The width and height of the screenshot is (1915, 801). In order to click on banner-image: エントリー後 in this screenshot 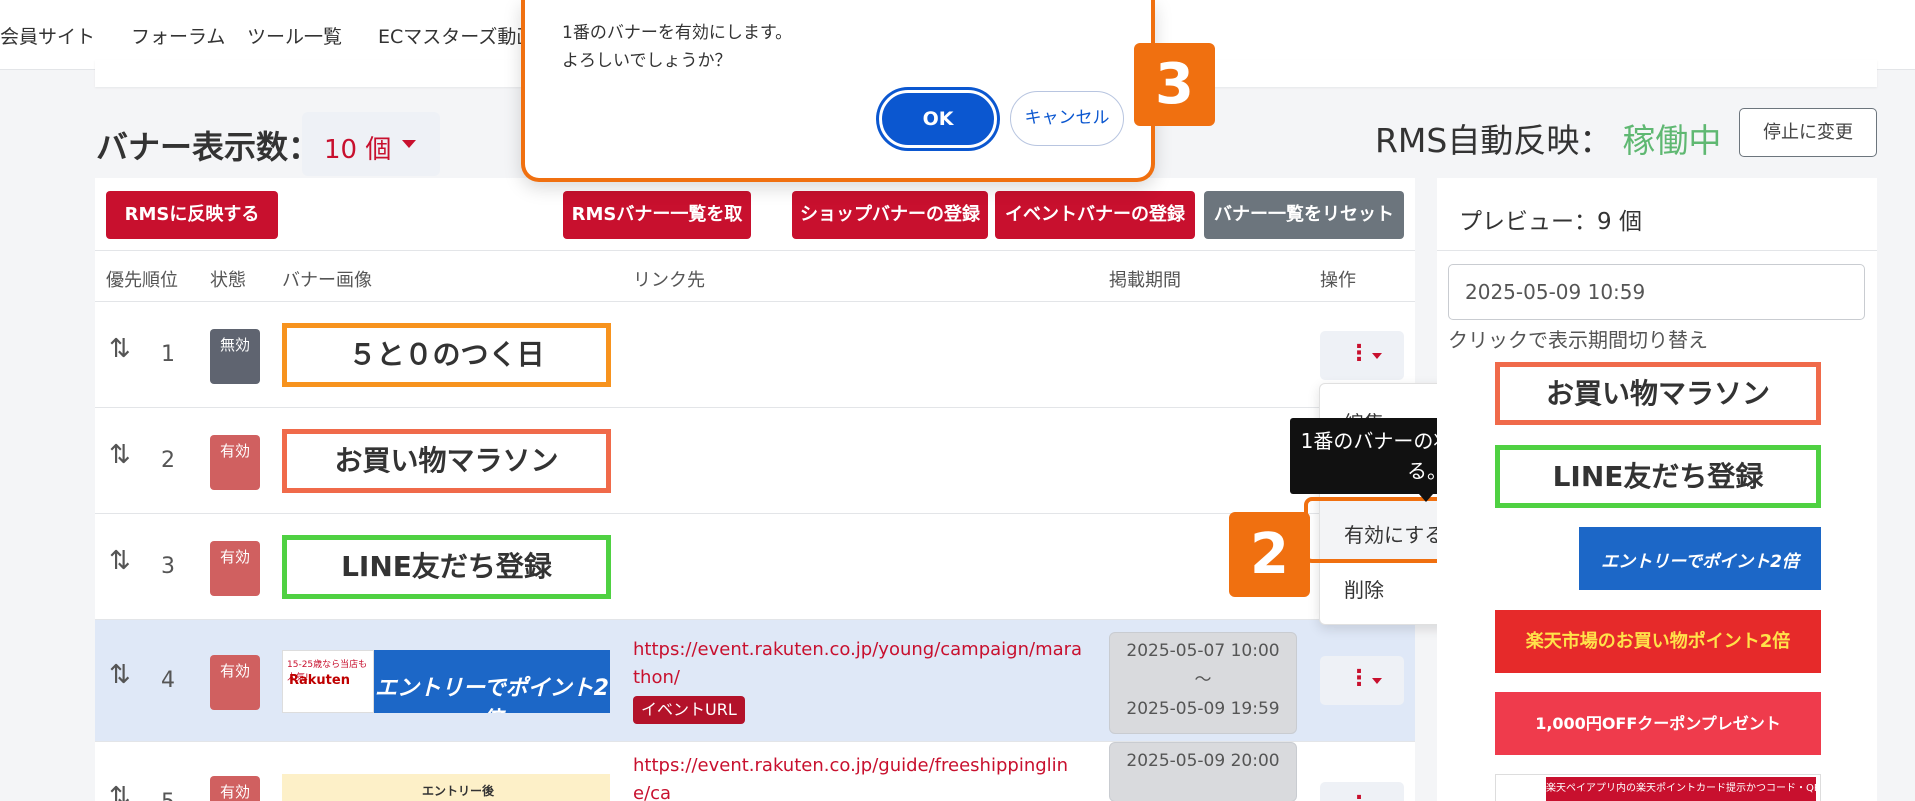, I will do `click(446, 787)`.